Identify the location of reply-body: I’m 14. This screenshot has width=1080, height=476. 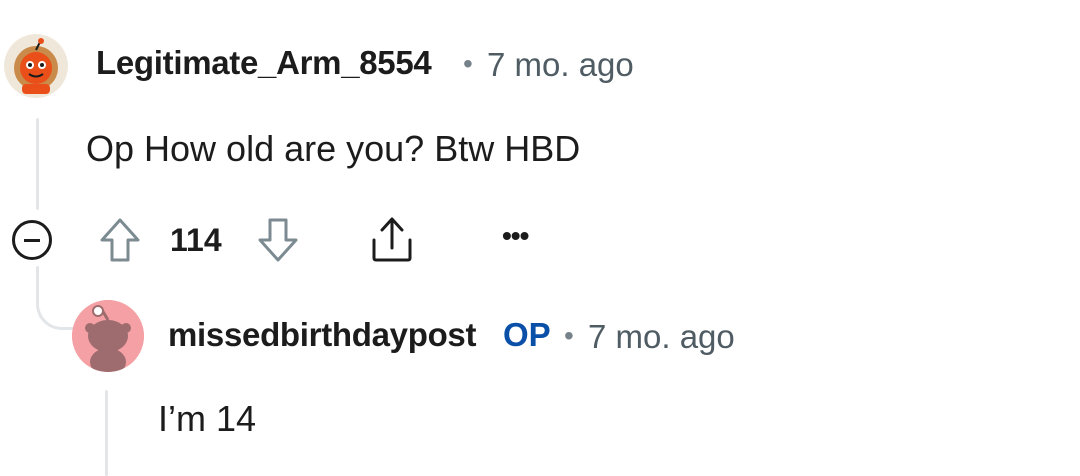
(207, 418).